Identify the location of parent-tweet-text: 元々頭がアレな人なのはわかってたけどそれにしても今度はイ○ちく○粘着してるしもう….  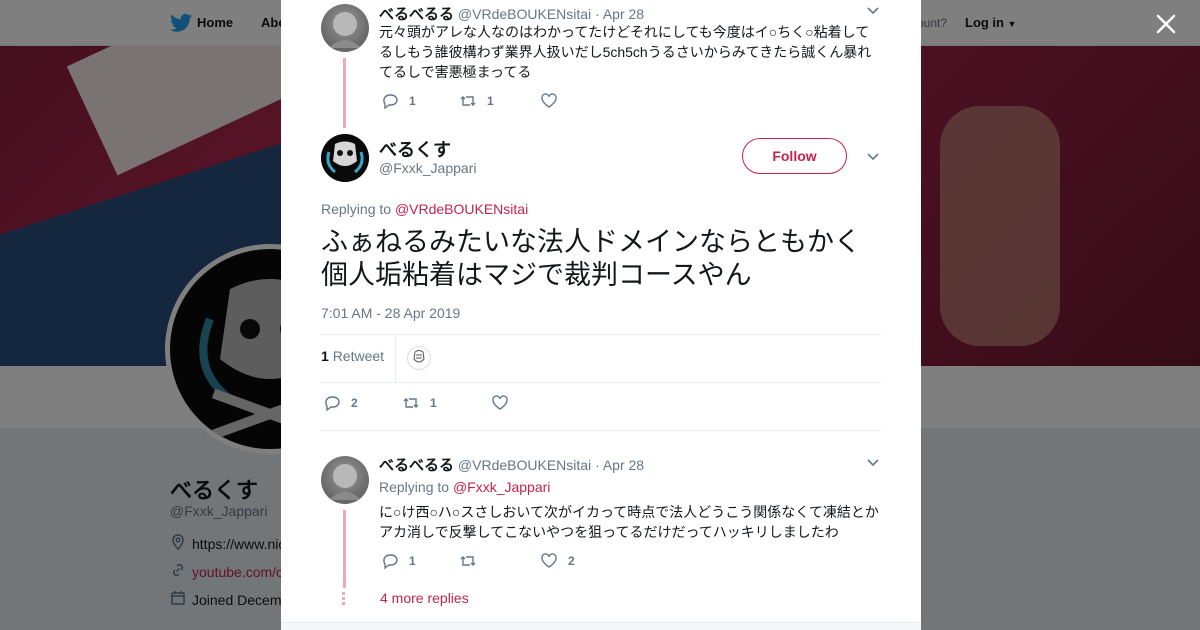
(625, 52).